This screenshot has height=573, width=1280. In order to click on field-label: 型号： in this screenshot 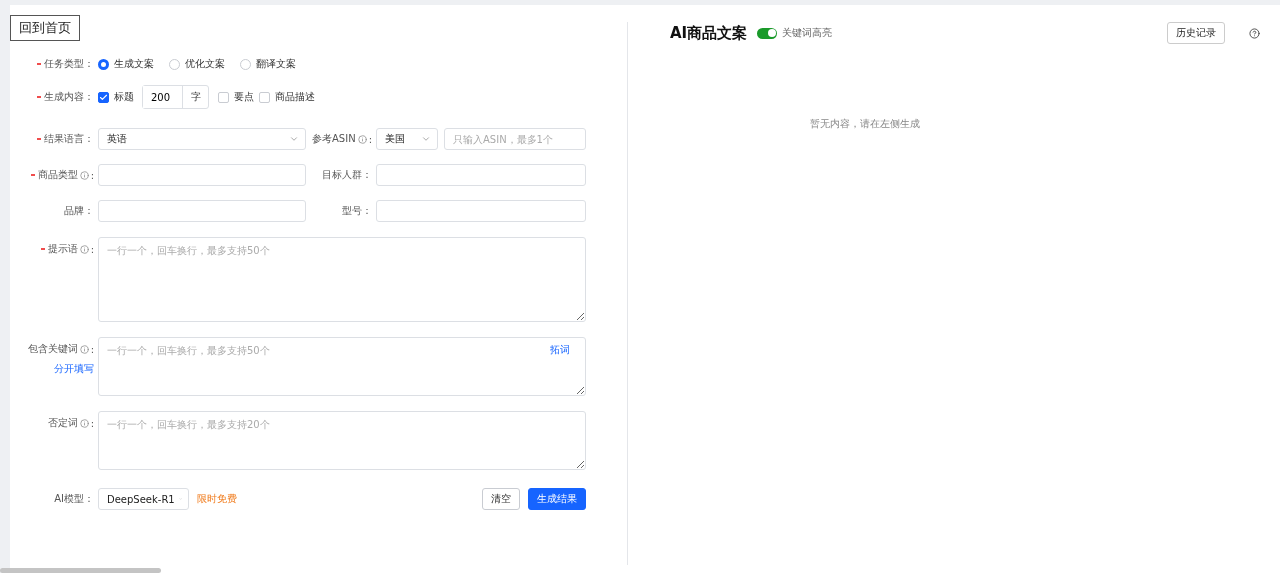, I will do `click(356, 211)`.